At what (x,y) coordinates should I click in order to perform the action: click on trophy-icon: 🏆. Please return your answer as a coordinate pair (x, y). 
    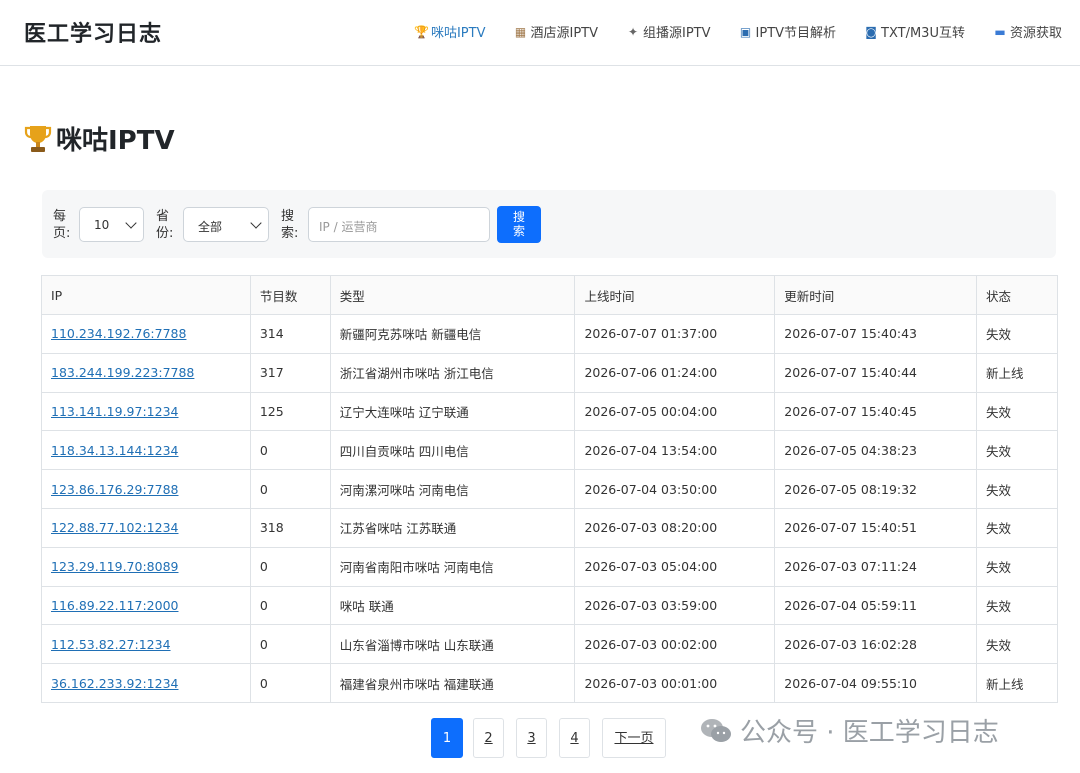
    Looking at the image, I should click on (421, 31).